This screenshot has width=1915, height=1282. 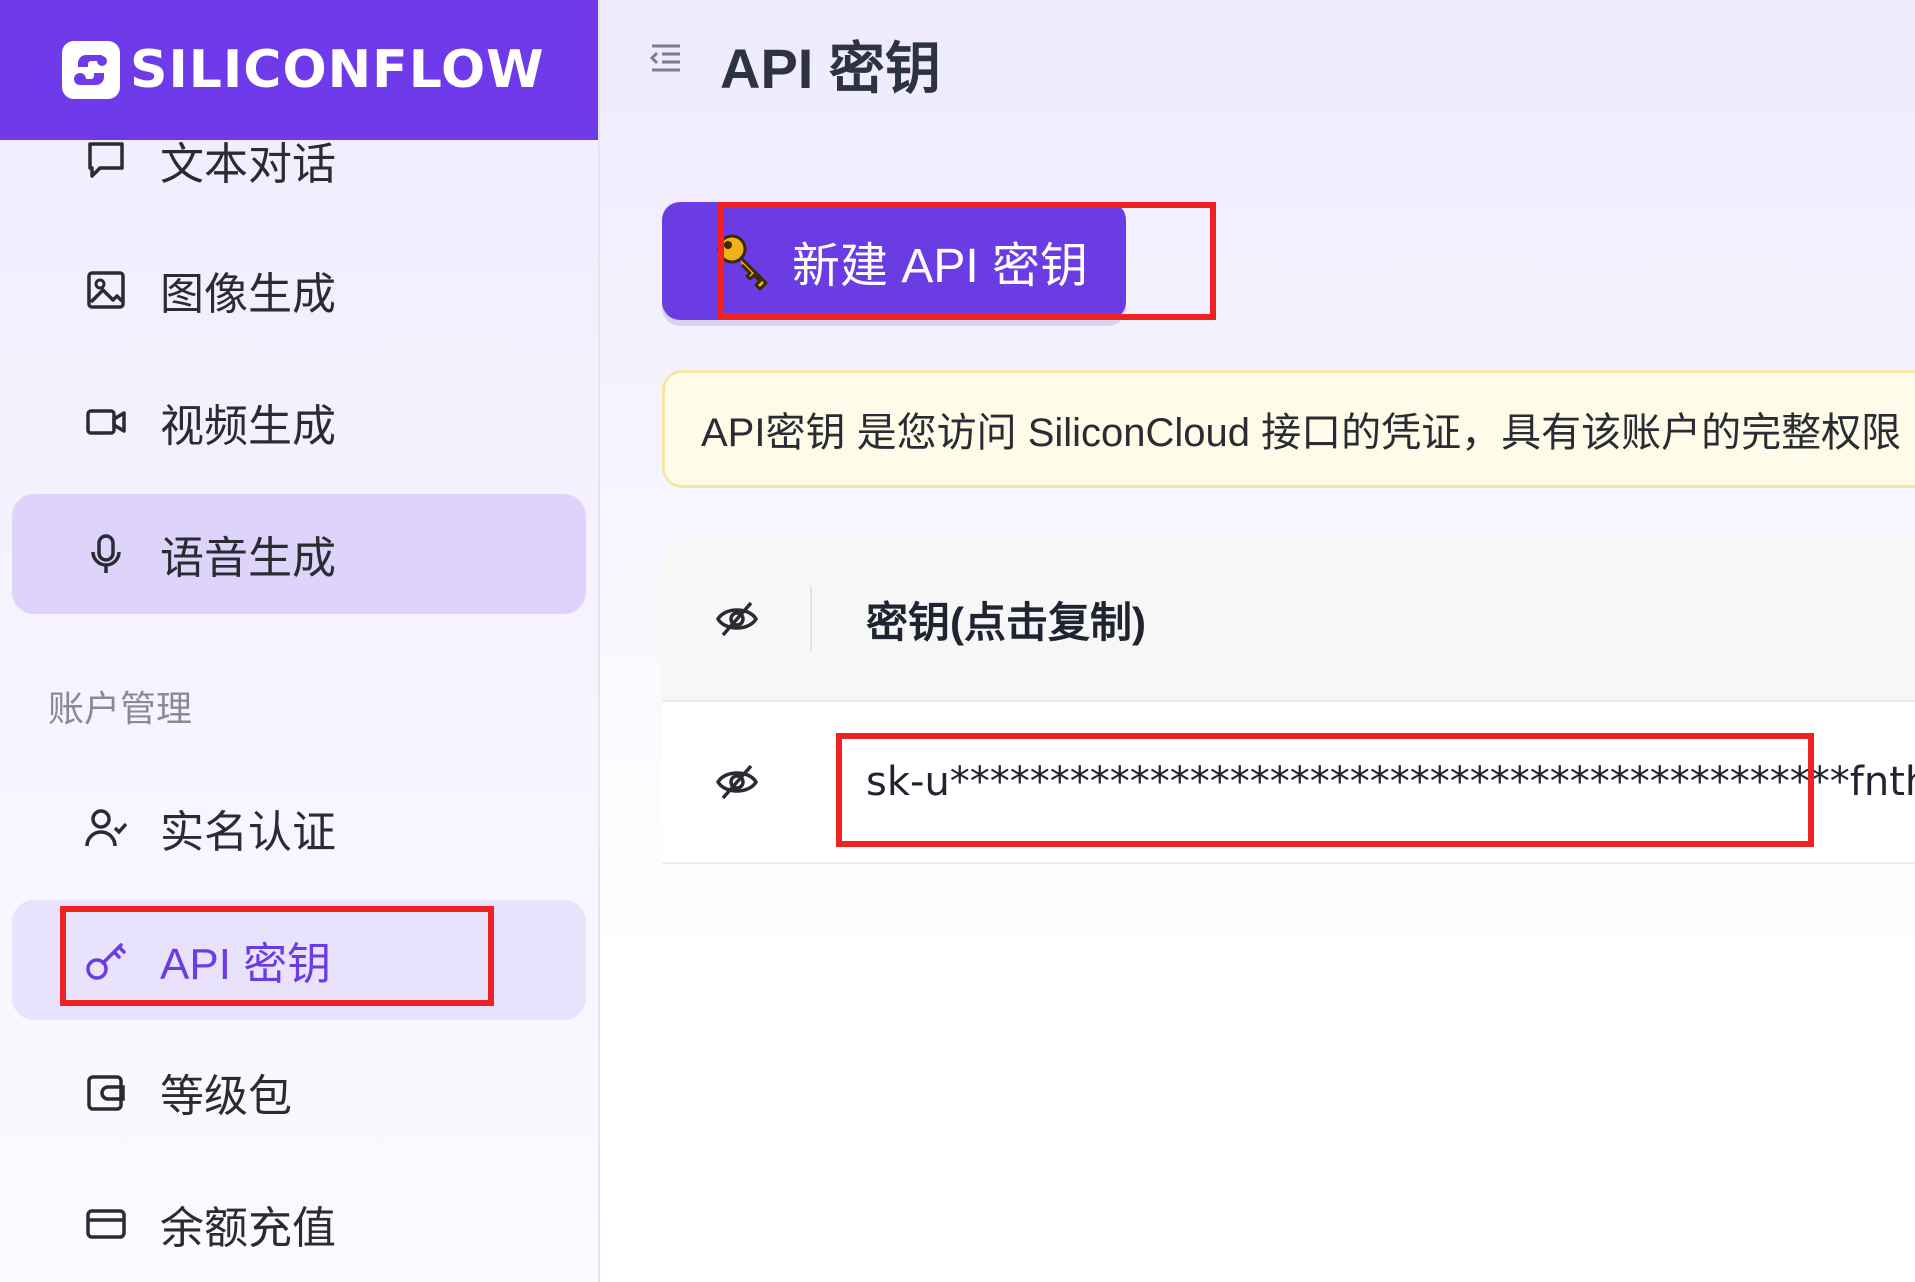 I want to click on sidebar-item-label: 等级包, so click(x=226, y=1096).